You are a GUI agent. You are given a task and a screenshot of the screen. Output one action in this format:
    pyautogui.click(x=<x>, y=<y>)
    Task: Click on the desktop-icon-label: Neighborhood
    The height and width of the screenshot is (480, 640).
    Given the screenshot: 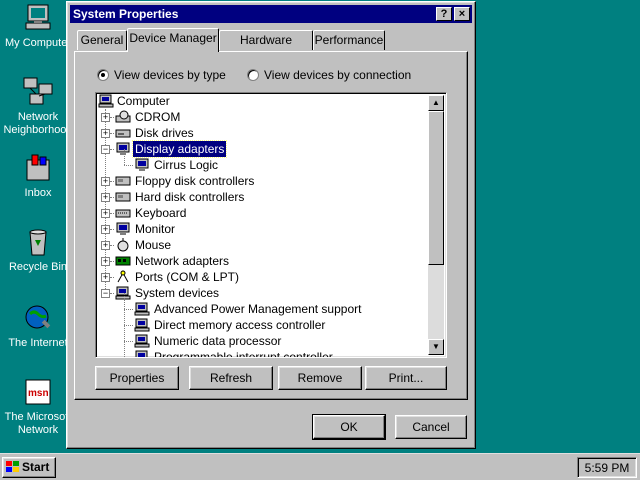 What is the action you would take?
    pyautogui.click(x=38, y=130)
    